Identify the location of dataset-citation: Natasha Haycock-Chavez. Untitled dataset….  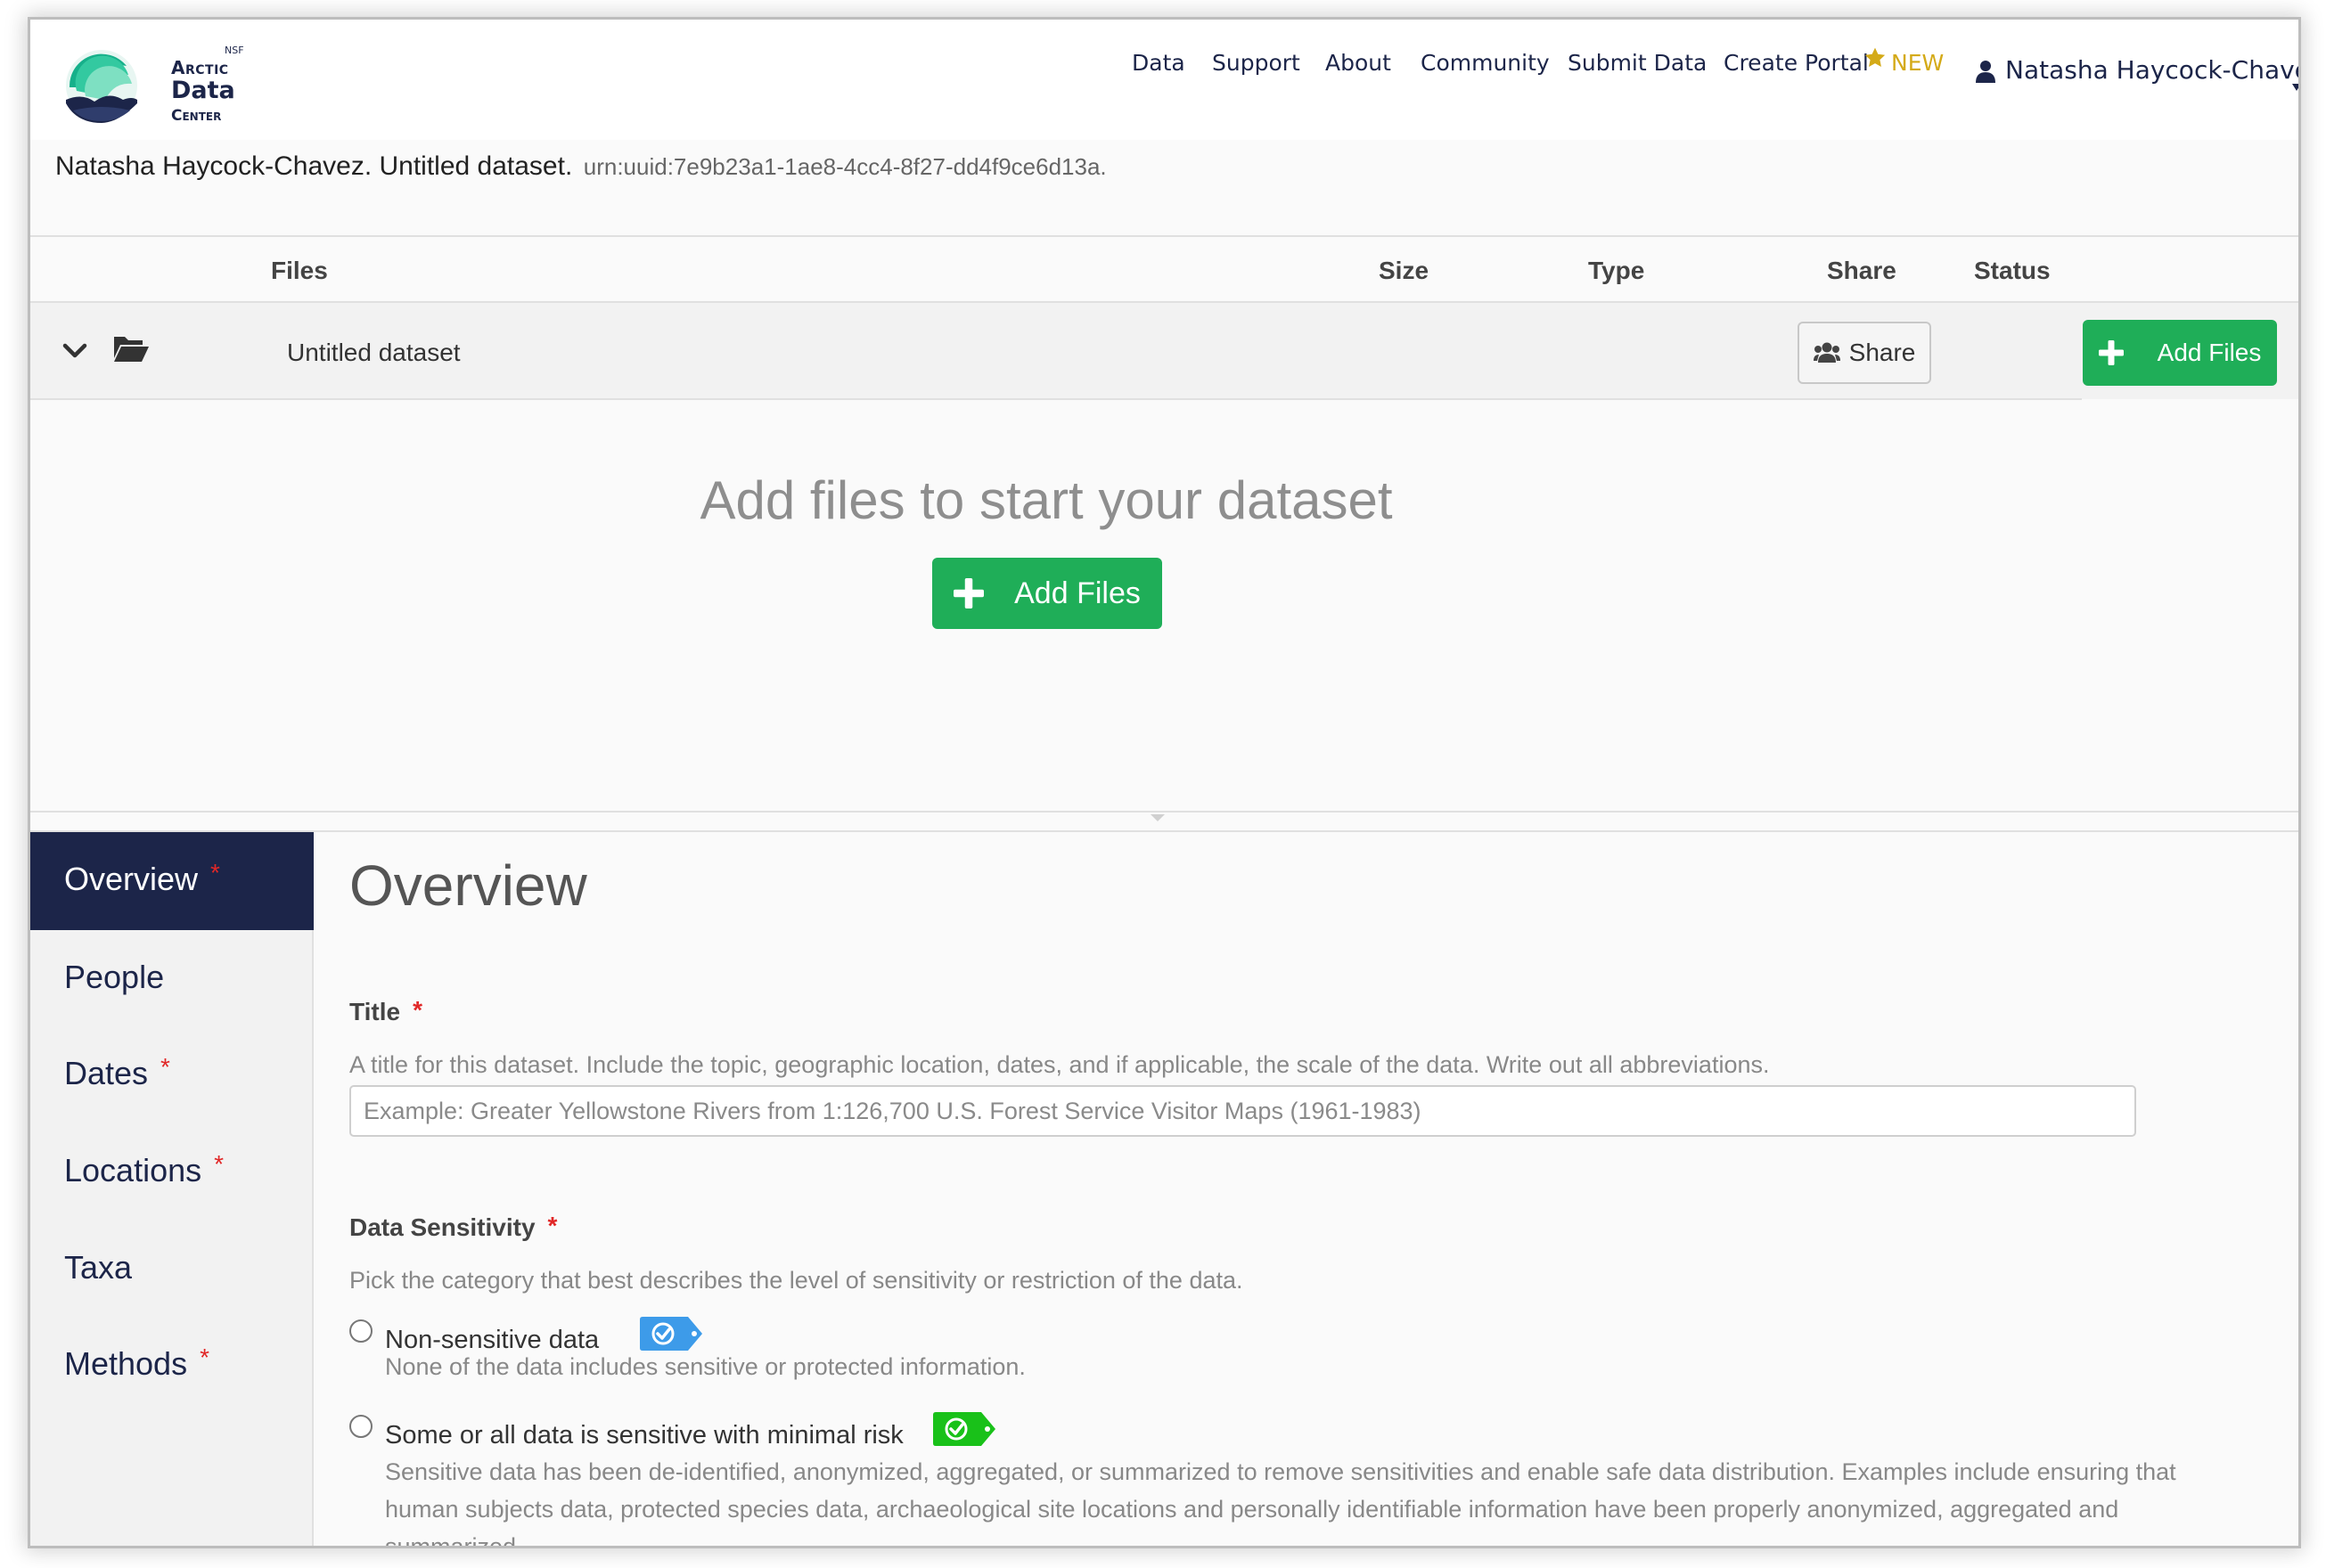
(581, 166).